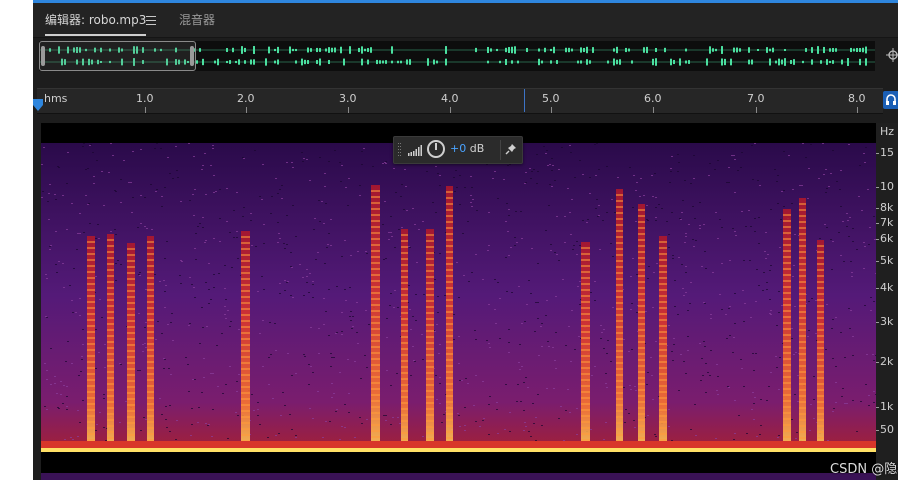 The height and width of the screenshot is (480, 898). What do you see at coordinates (887, 222) in the screenshot?
I see `freq-label: 7k` at bounding box center [887, 222].